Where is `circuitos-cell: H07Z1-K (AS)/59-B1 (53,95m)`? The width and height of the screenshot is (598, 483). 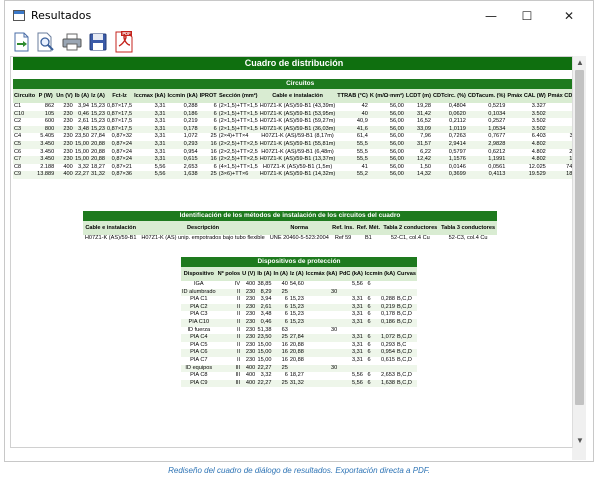 circuitos-cell: H07Z1-K (AS)/59-B1 (53,95m) is located at coordinates (297, 114).